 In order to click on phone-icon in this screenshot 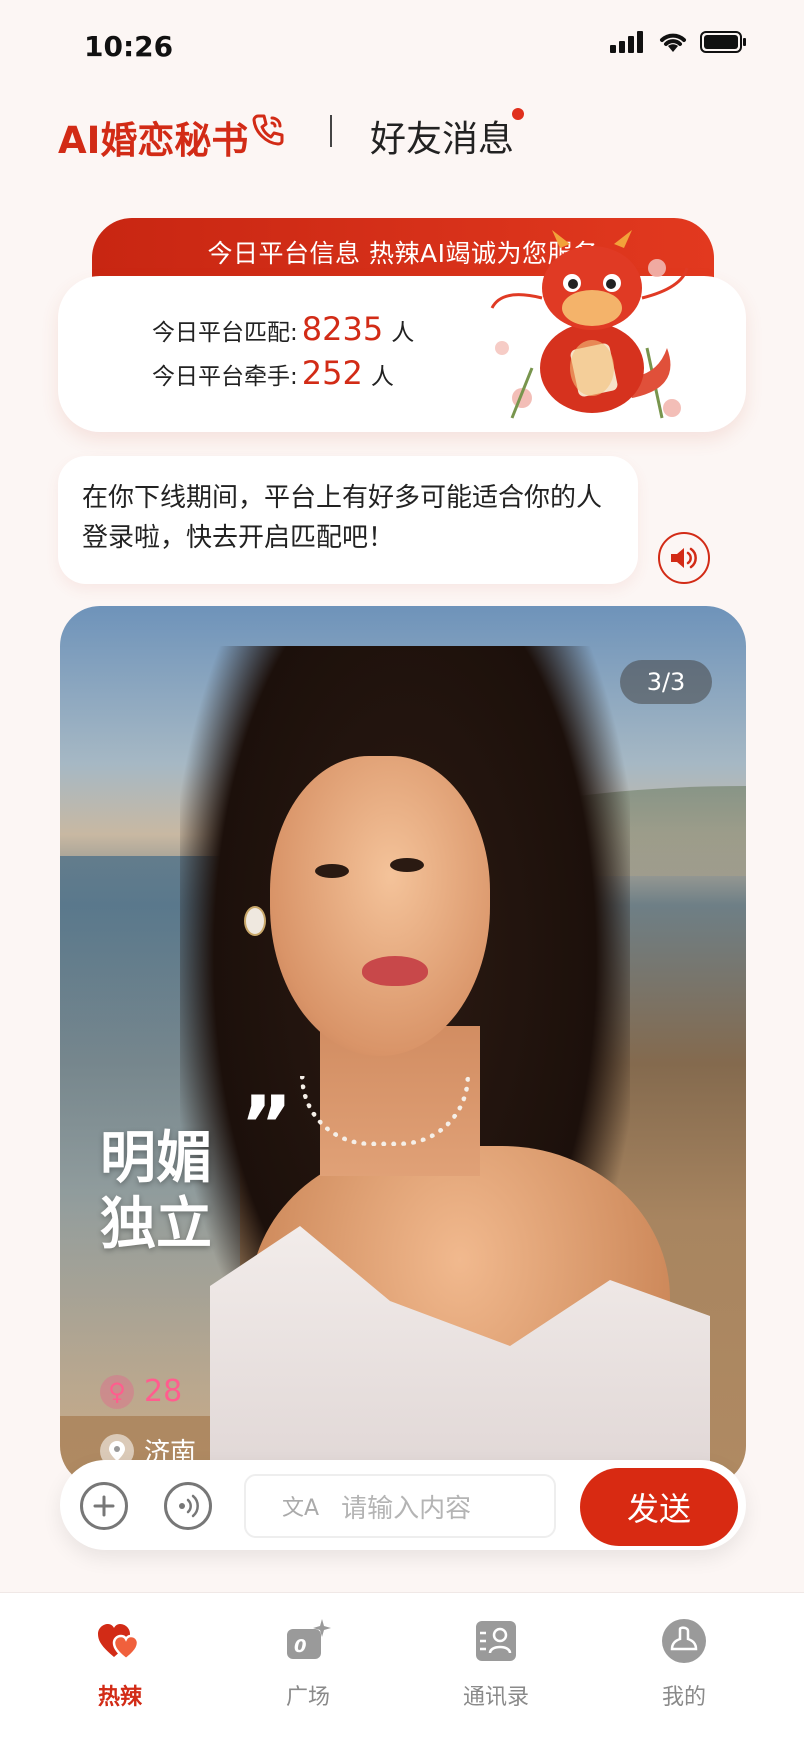, I will do `click(268, 130)`.